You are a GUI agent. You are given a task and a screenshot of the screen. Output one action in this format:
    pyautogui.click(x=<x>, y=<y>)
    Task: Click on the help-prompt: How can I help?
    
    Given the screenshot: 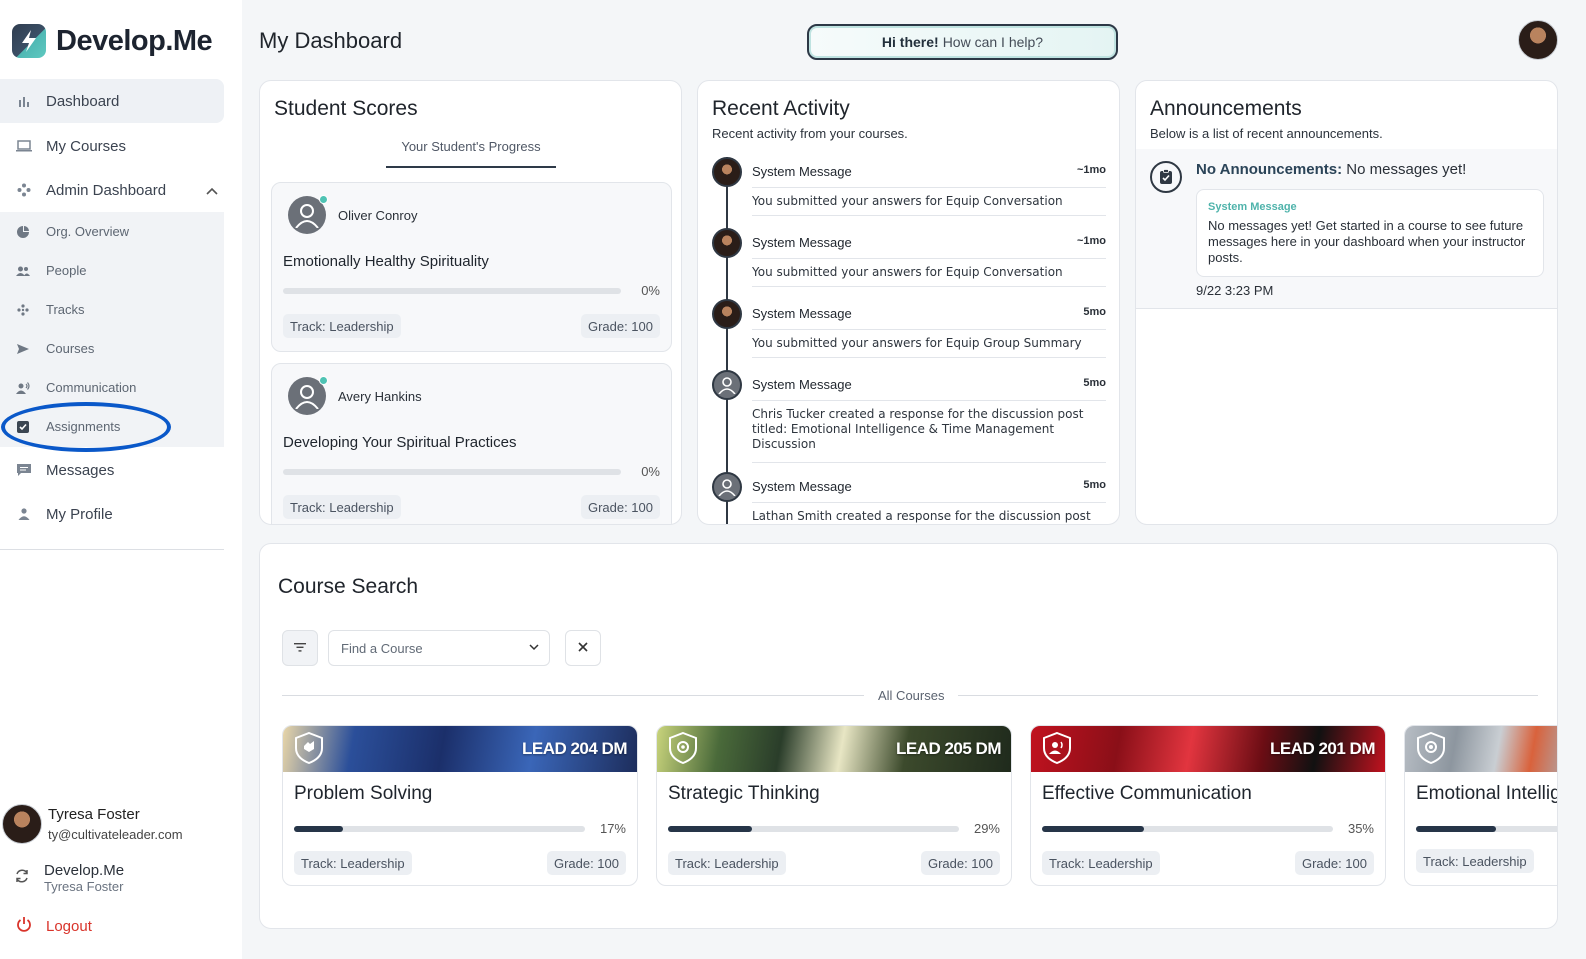 What is the action you would take?
    pyautogui.click(x=993, y=42)
    